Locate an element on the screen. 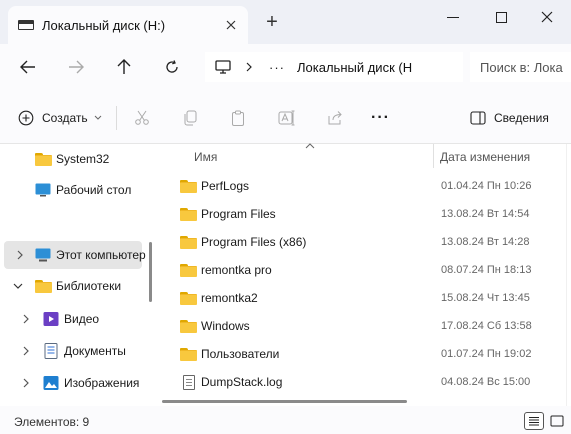 The image size is (571, 434). table-row: DumpStack.log 04.08.24 Вс 15:00 is located at coordinates (362, 382).